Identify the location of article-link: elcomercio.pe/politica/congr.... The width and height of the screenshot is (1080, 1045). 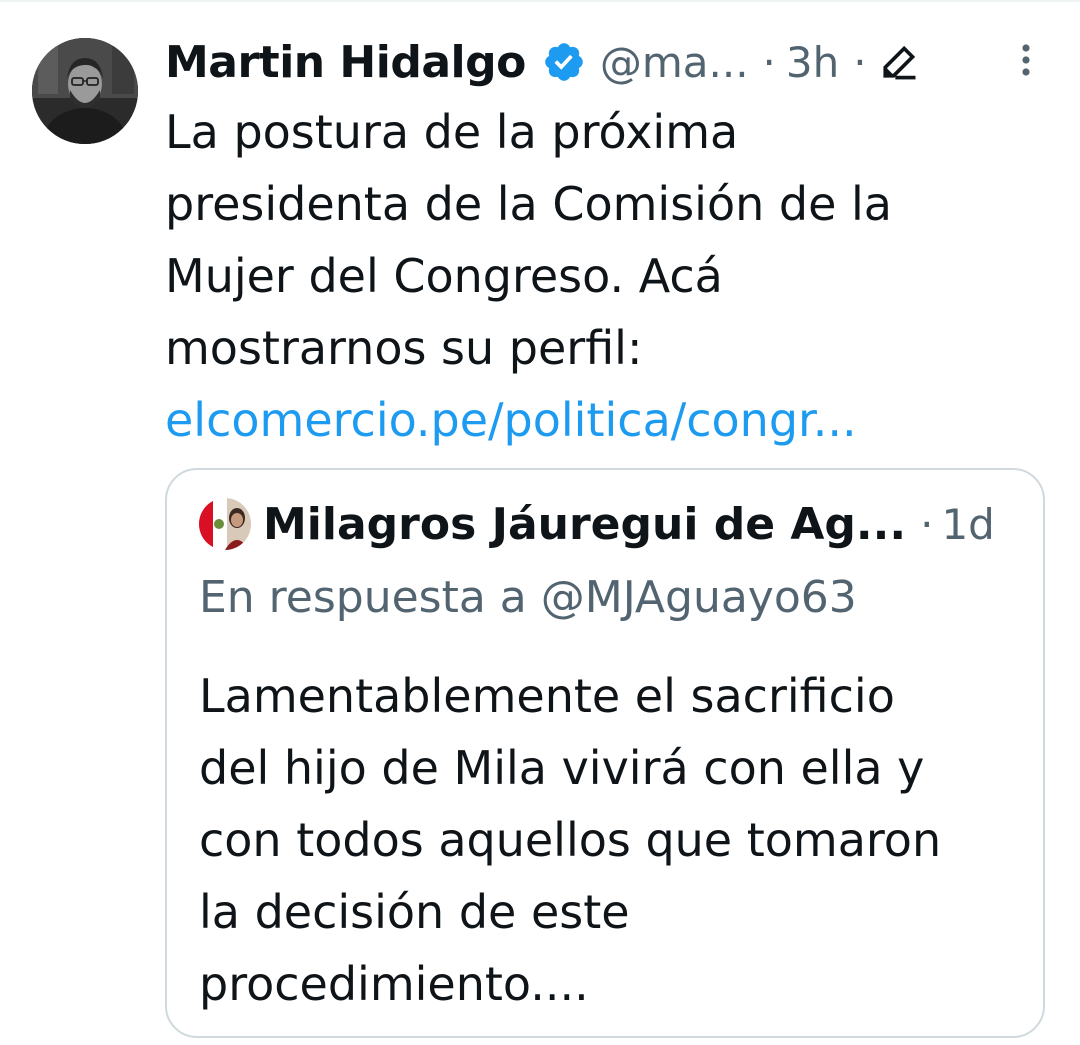
(511, 420).